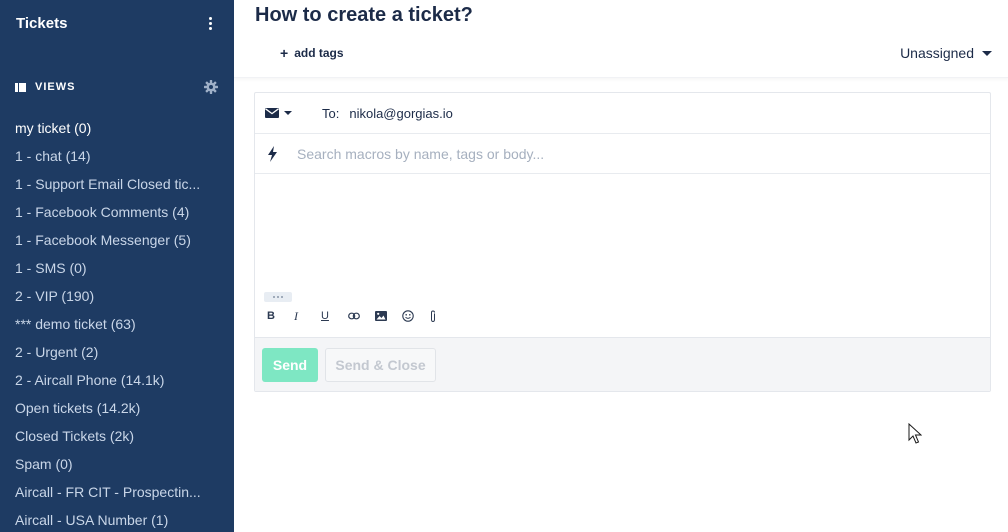 The image size is (1008, 532). I want to click on views-list-icon, so click(20, 87).